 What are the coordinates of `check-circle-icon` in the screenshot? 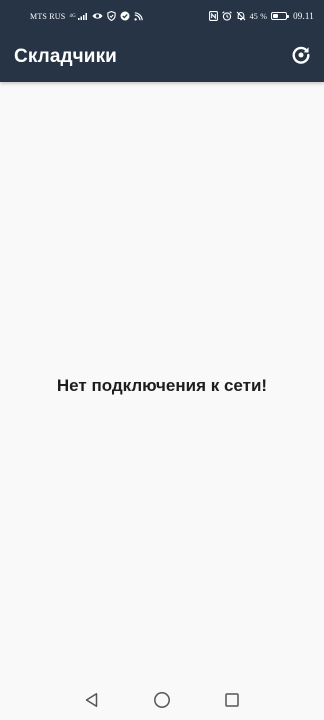 It's located at (125, 16).